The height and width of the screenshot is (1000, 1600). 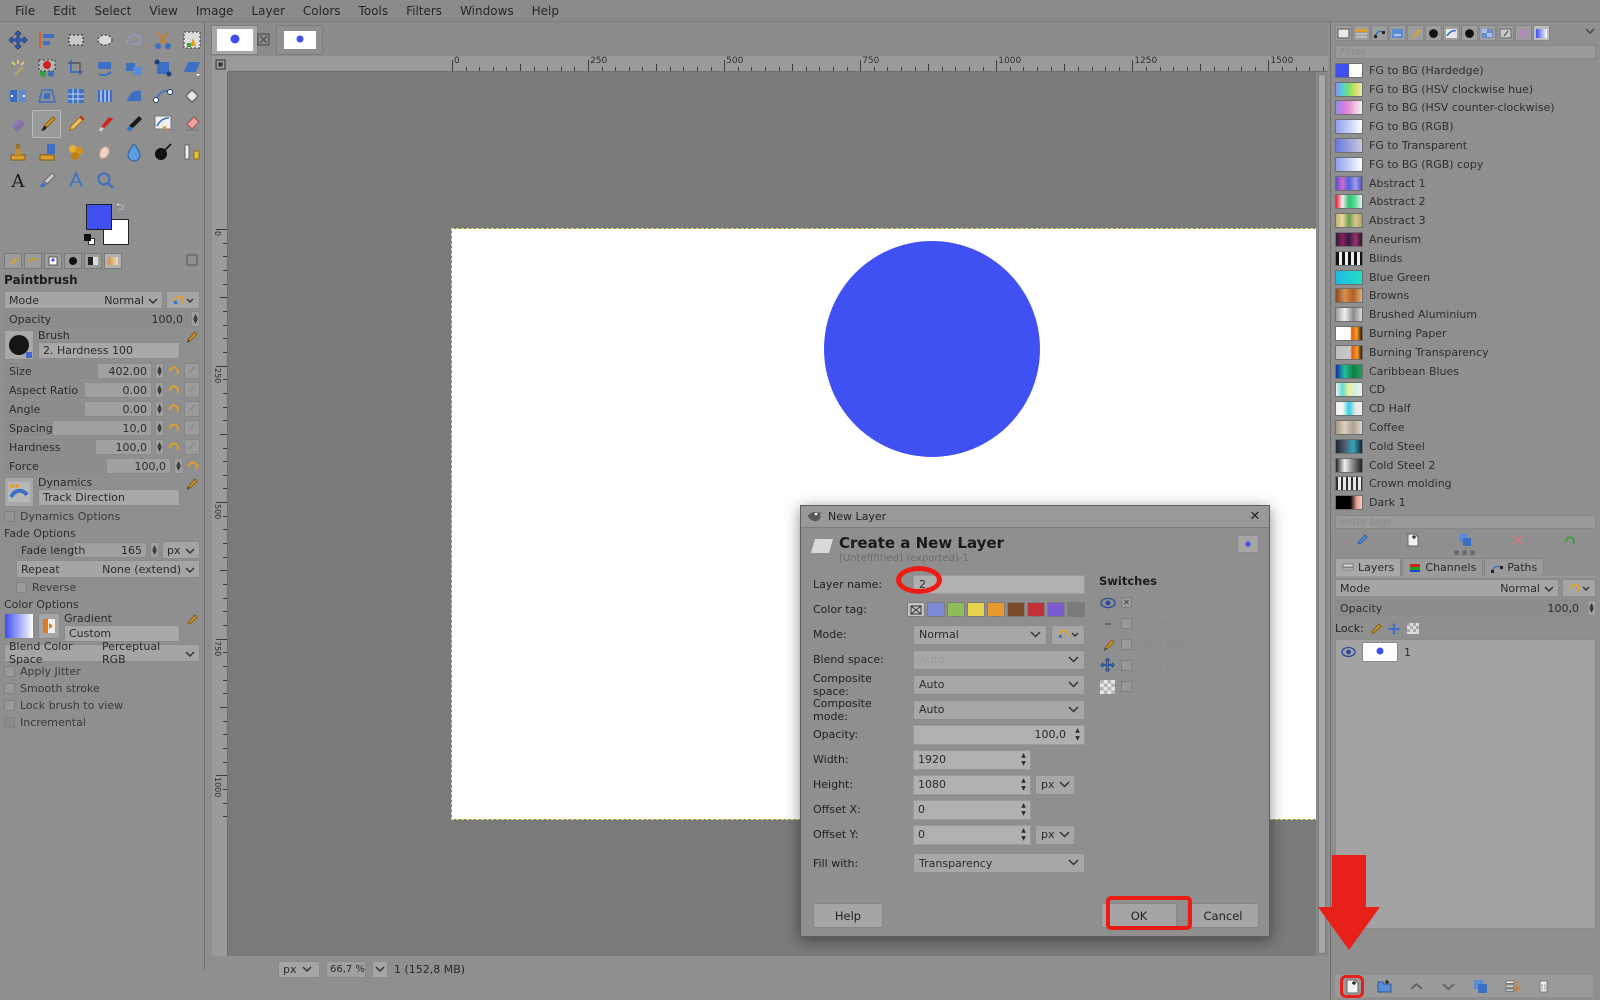 What do you see at coordinates (1465, 183) in the screenshot?
I see `gradient-list-item: Abstract 1` at bounding box center [1465, 183].